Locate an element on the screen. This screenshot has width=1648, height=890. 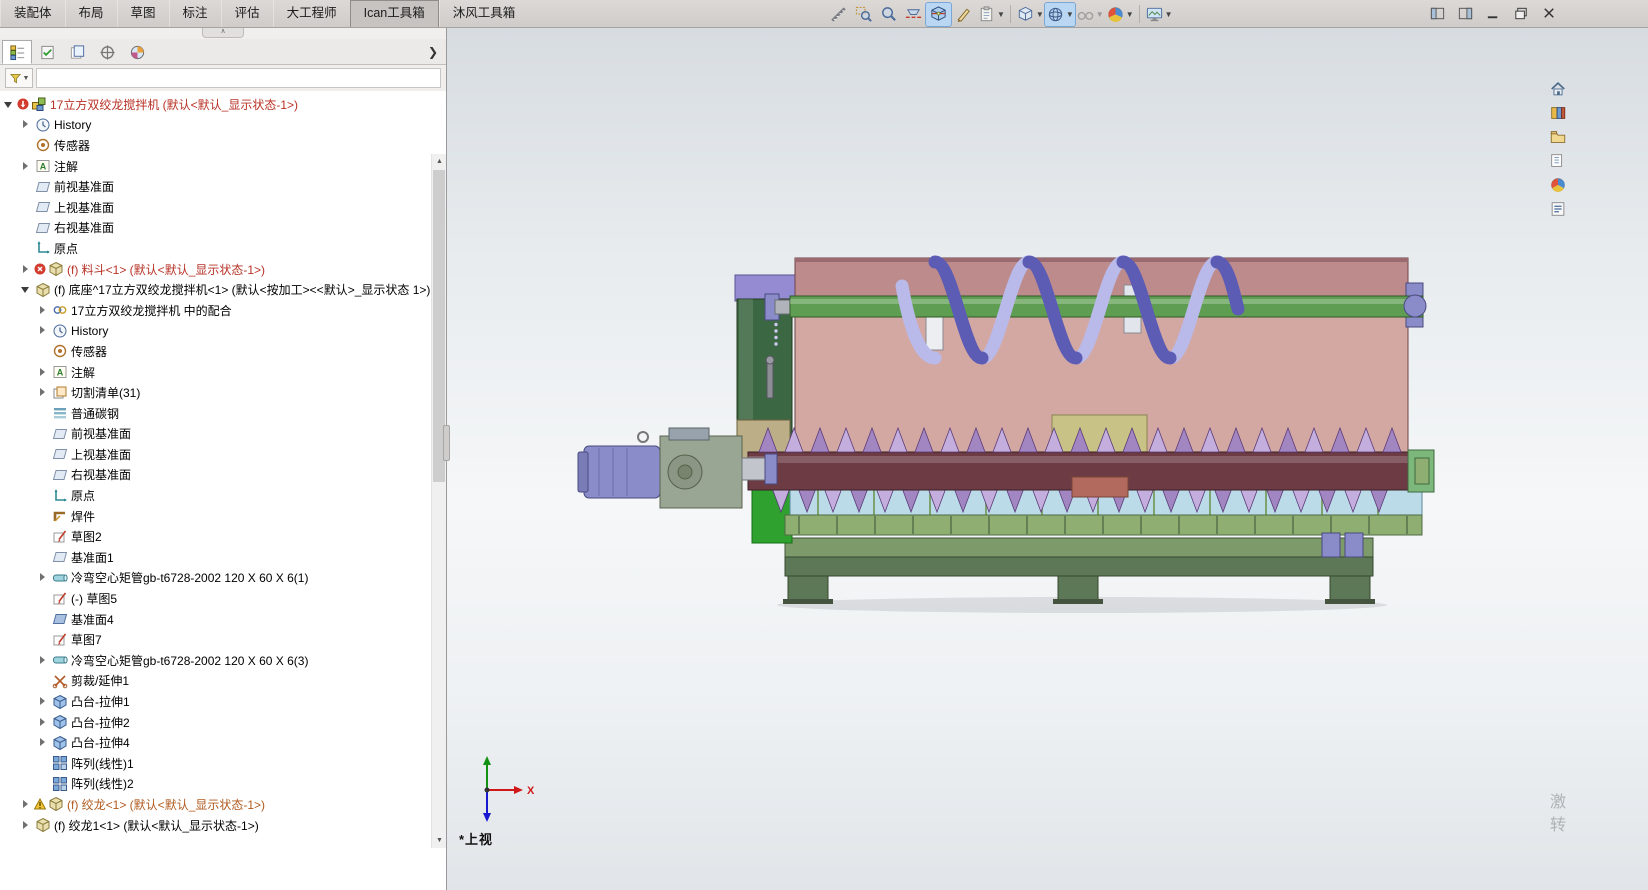
tree-item: (f) 绞龙<1> (默认<默认_显示状态-1>) is located at coordinates (223, 804).